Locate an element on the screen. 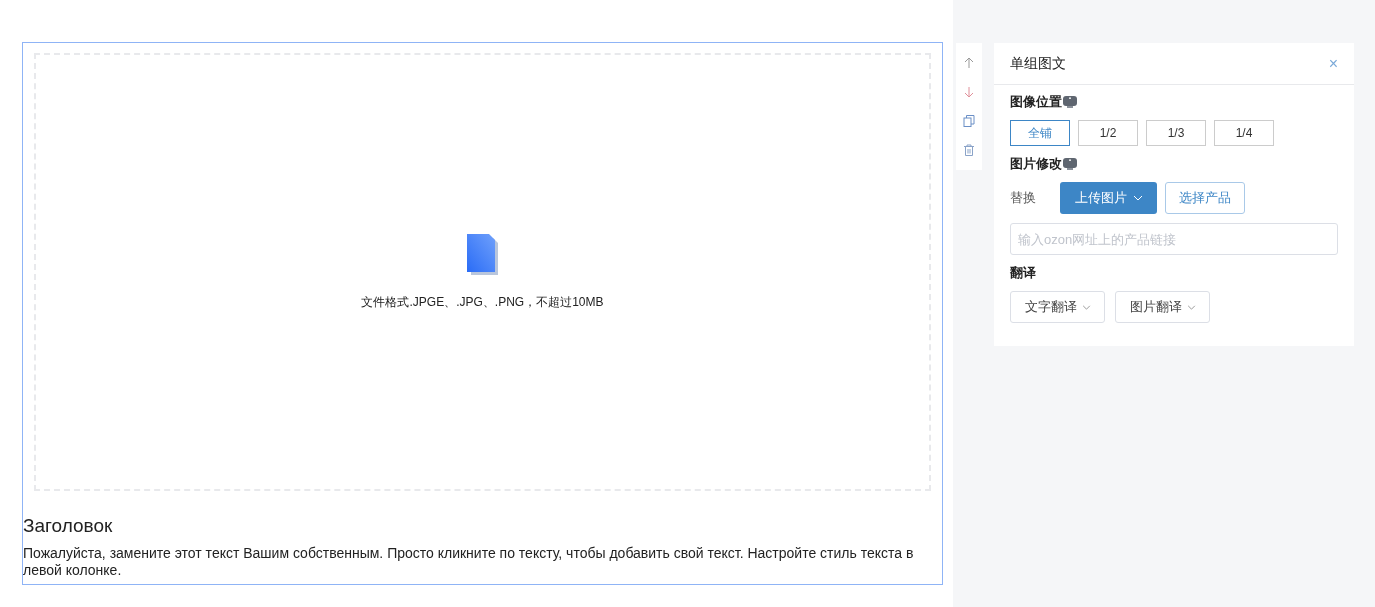 The height and width of the screenshot is (607, 1375). block-text: Пожалуйста, замените этот текст Вашим собственным. Просто кликните по тексту, чтобы добавить свой текст. Настройте стиль текста в левой колонке. is located at coordinates (469, 562).